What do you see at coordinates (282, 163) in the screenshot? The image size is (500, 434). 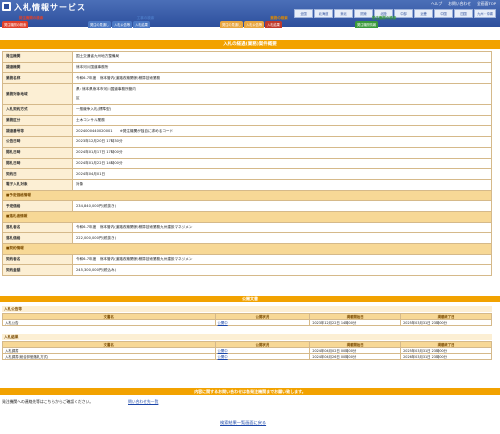 I see `field-value: 2024年01月22日 14時00分` at bounding box center [282, 163].